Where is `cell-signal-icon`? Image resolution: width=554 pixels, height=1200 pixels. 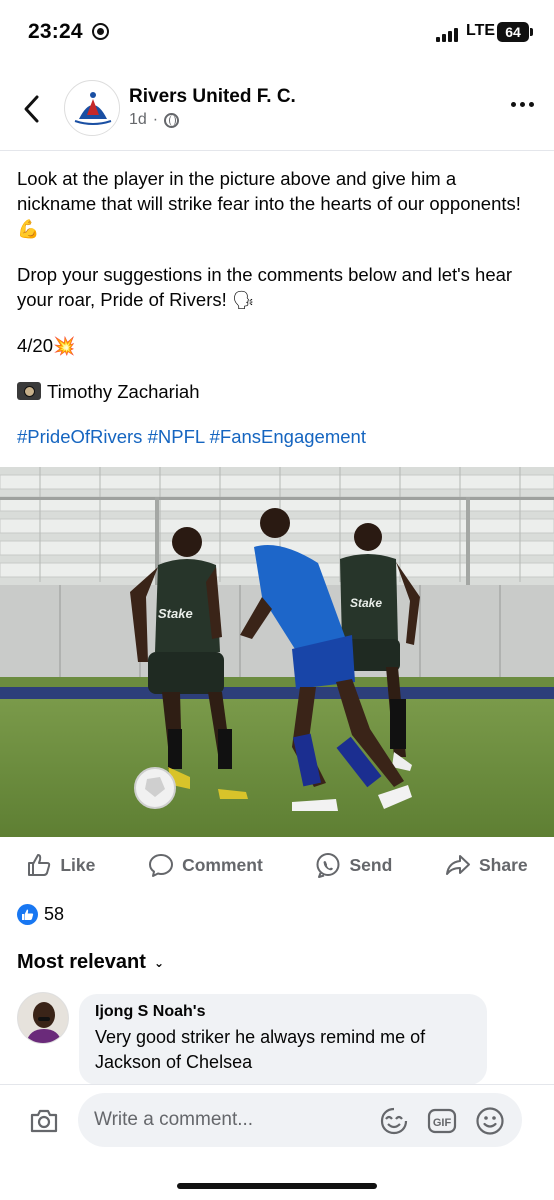
cell-signal-icon is located at coordinates (449, 34).